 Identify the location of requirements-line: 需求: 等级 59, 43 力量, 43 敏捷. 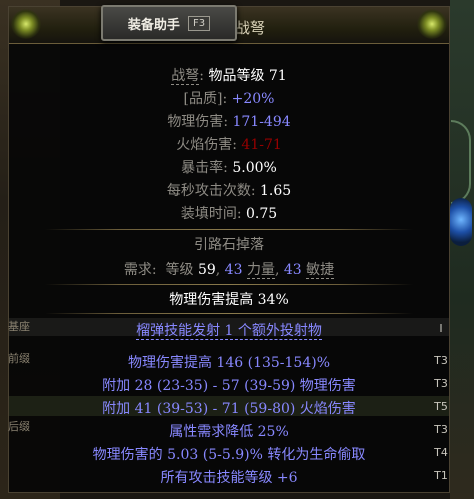
(229, 270).